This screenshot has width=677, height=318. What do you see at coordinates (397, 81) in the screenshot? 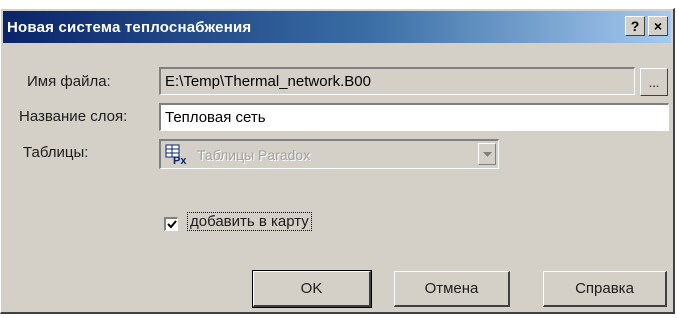
I see `file-name-field: E:\Temp\Thermal_network.B00` at bounding box center [397, 81].